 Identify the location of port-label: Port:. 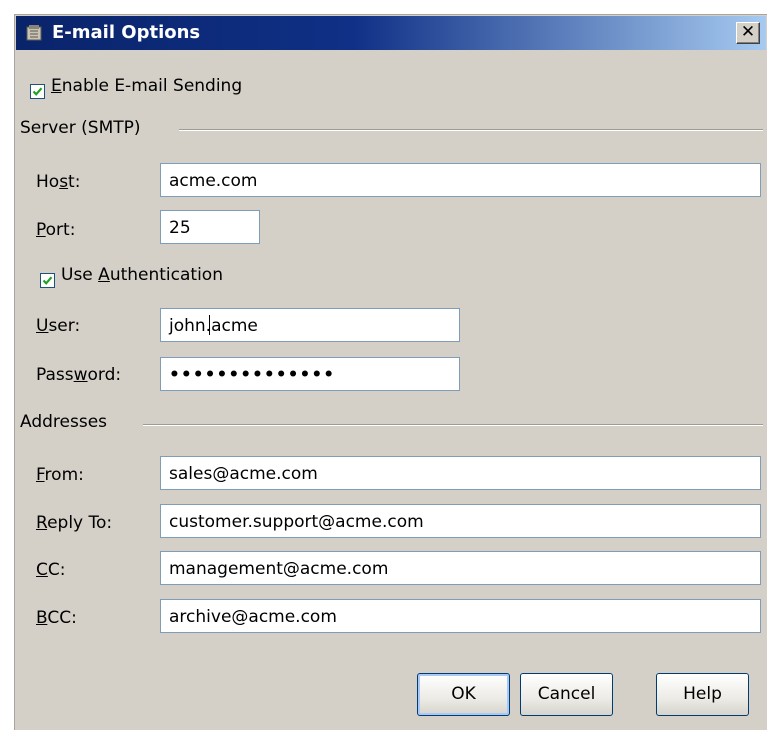
(56, 230).